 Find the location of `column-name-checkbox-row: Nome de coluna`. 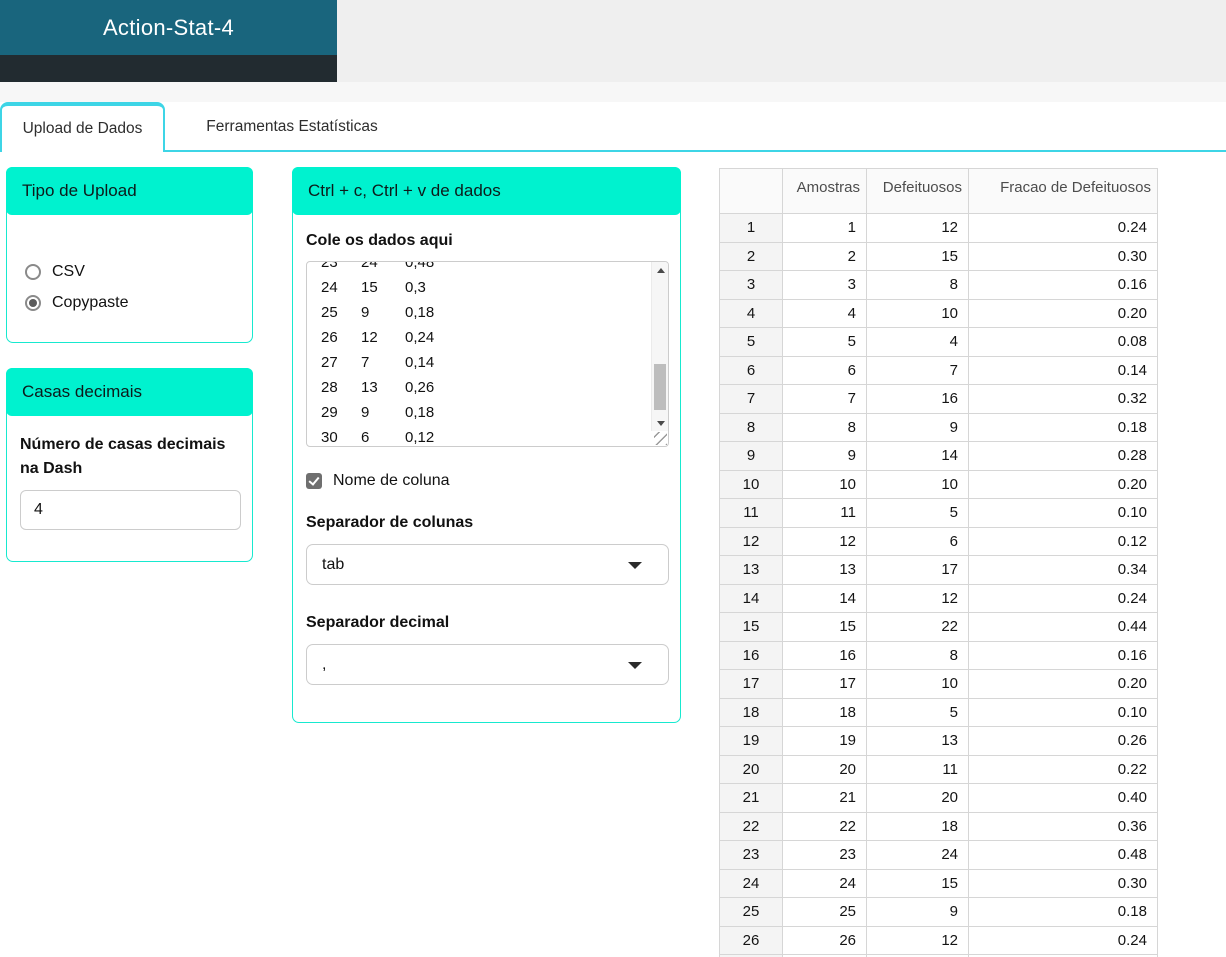

column-name-checkbox-row: Nome de coluna is located at coordinates (378, 481).